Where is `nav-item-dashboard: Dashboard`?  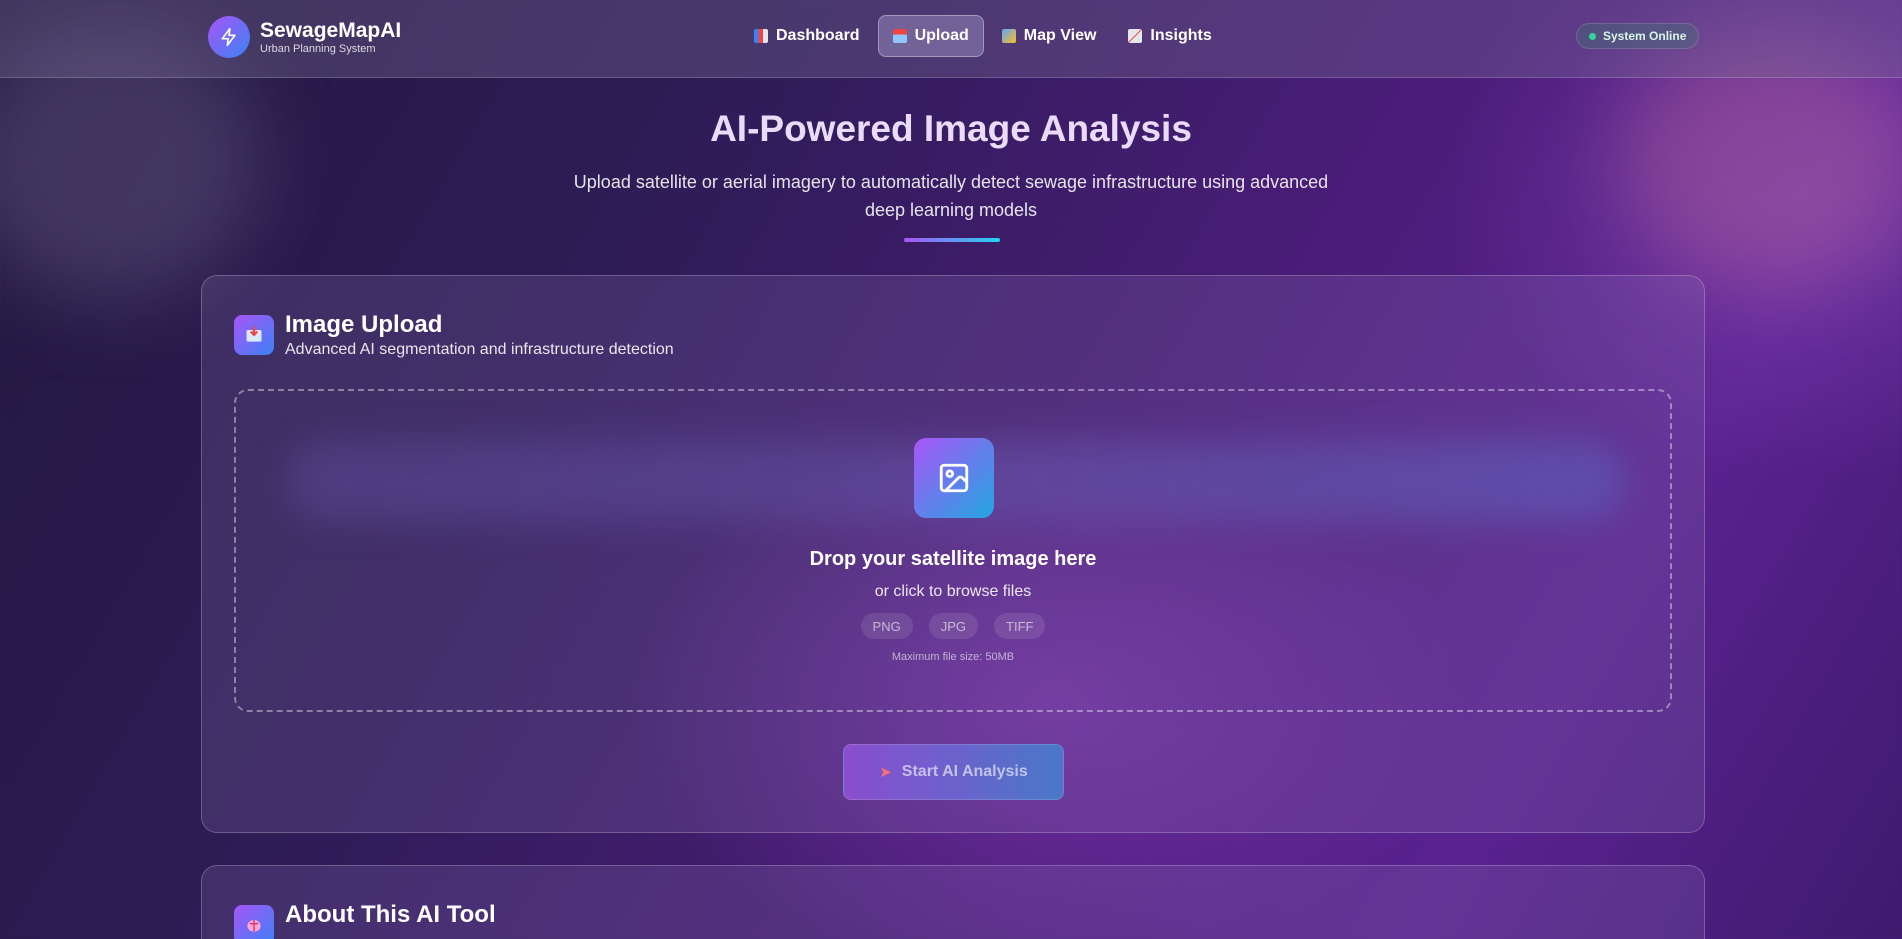 nav-item-dashboard: Dashboard is located at coordinates (807, 36).